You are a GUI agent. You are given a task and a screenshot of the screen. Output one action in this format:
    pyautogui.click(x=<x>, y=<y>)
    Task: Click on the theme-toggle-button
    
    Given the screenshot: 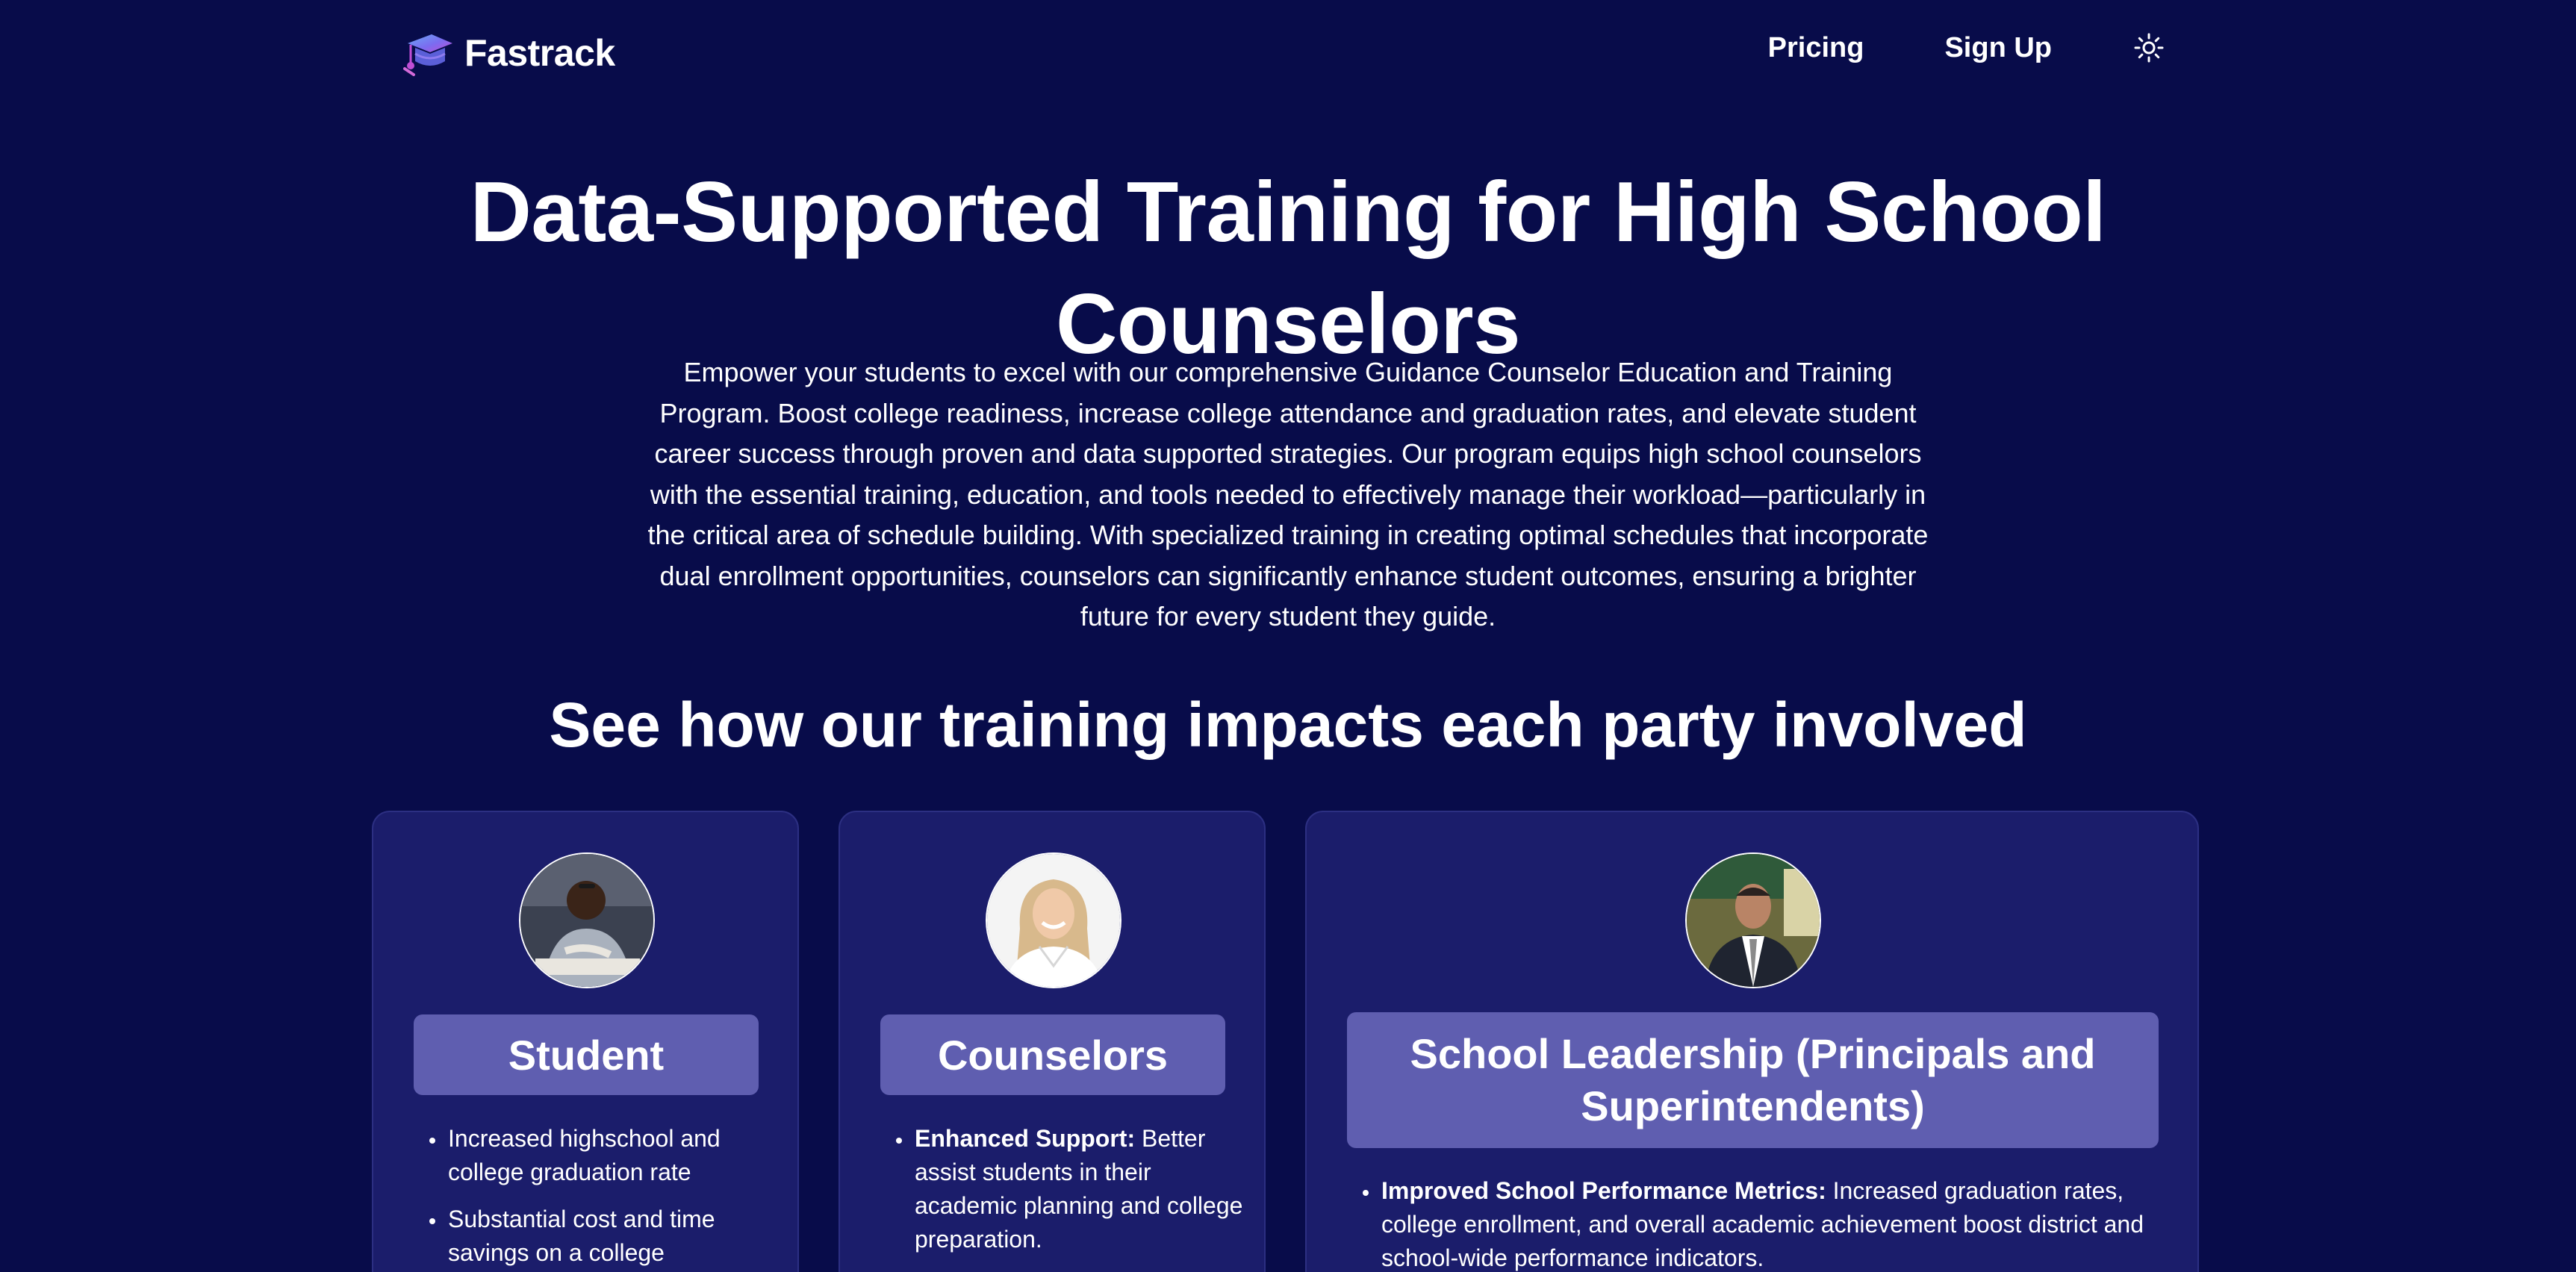 What is the action you would take?
    pyautogui.click(x=2148, y=47)
    